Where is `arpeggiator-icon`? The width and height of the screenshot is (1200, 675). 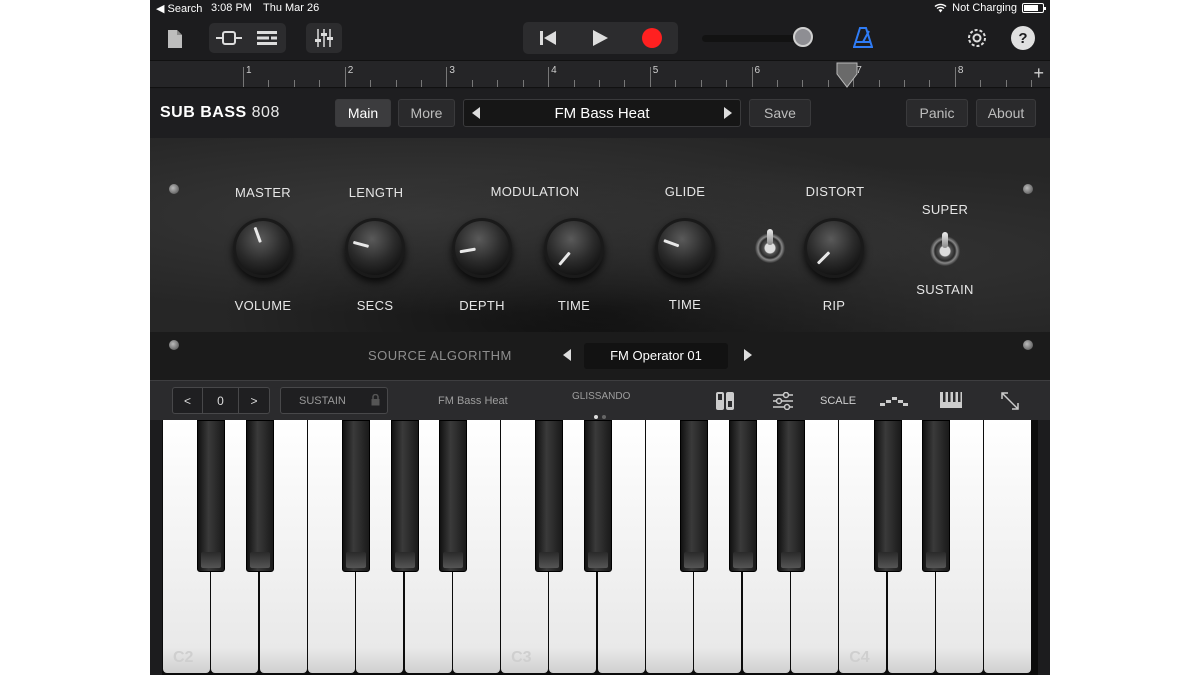
arpeggiator-icon is located at coordinates (894, 400).